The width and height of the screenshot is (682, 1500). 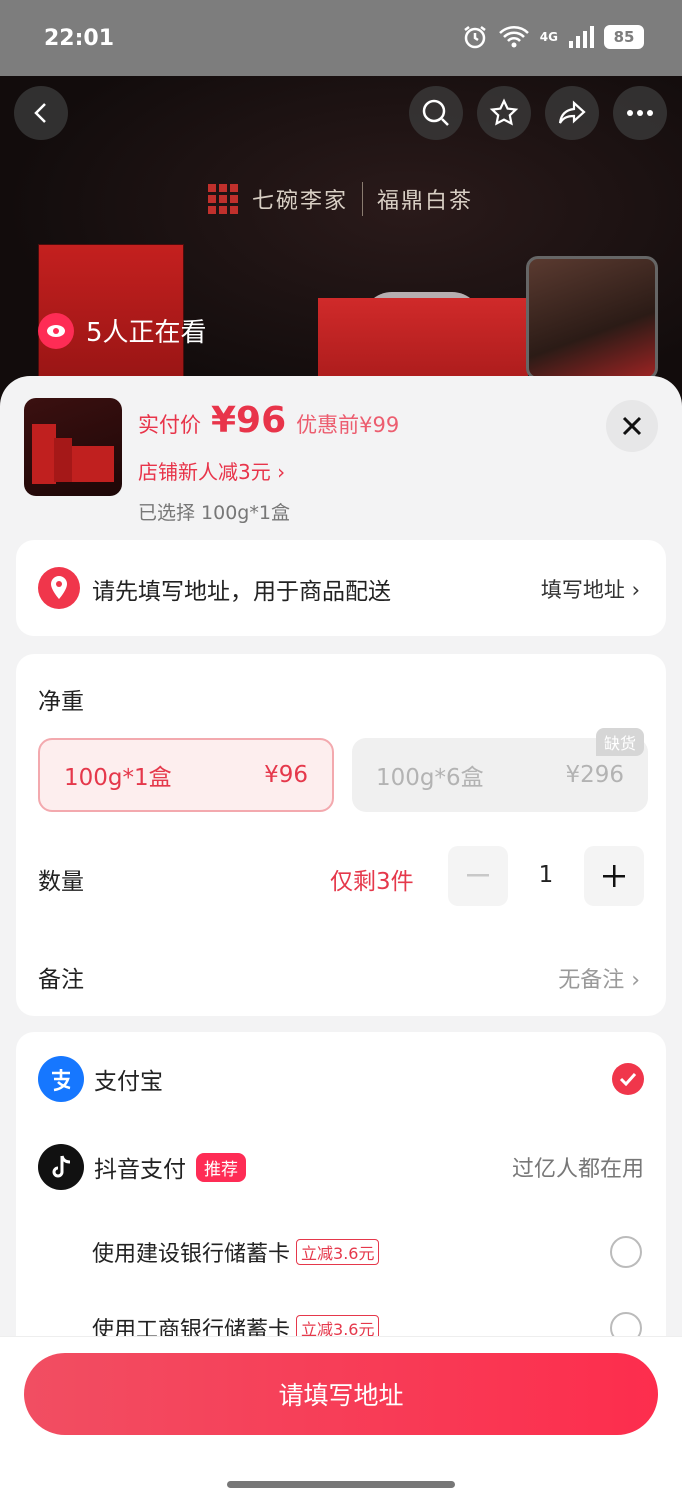 I want to click on product-thumbnail, so click(x=73, y=447).